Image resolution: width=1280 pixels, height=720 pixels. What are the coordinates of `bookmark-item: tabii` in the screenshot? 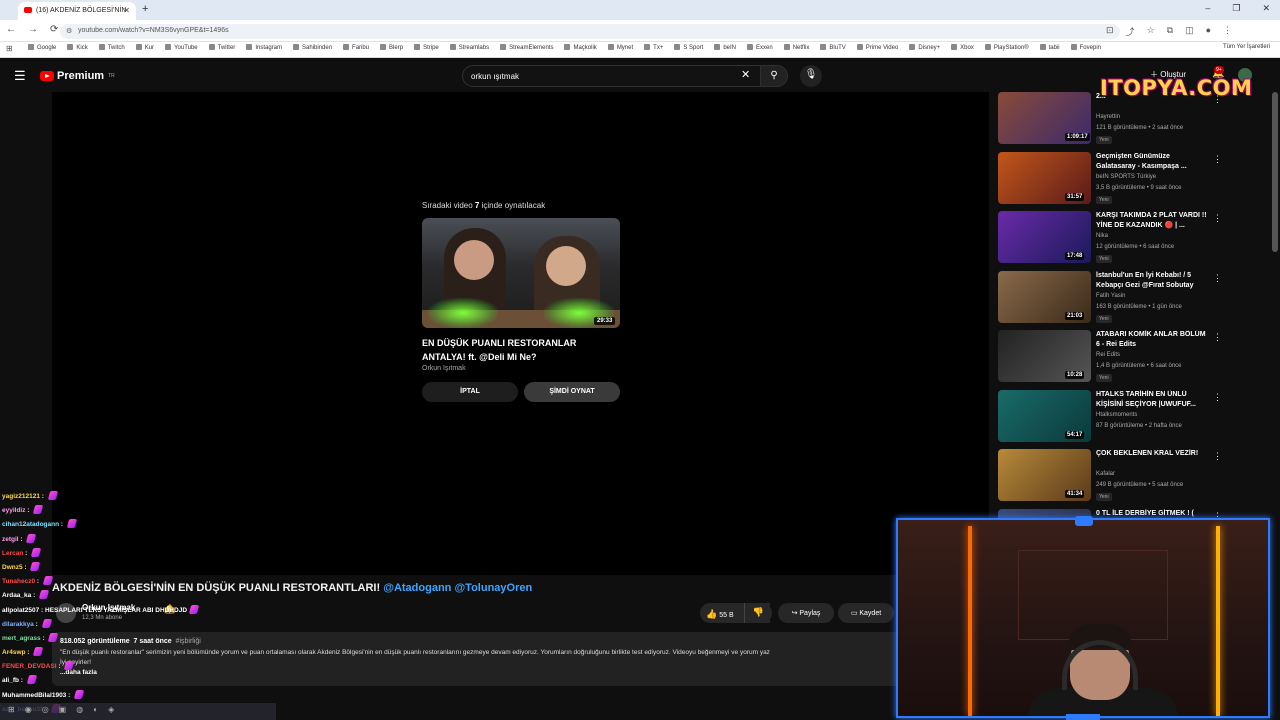 It's located at (1050, 47).